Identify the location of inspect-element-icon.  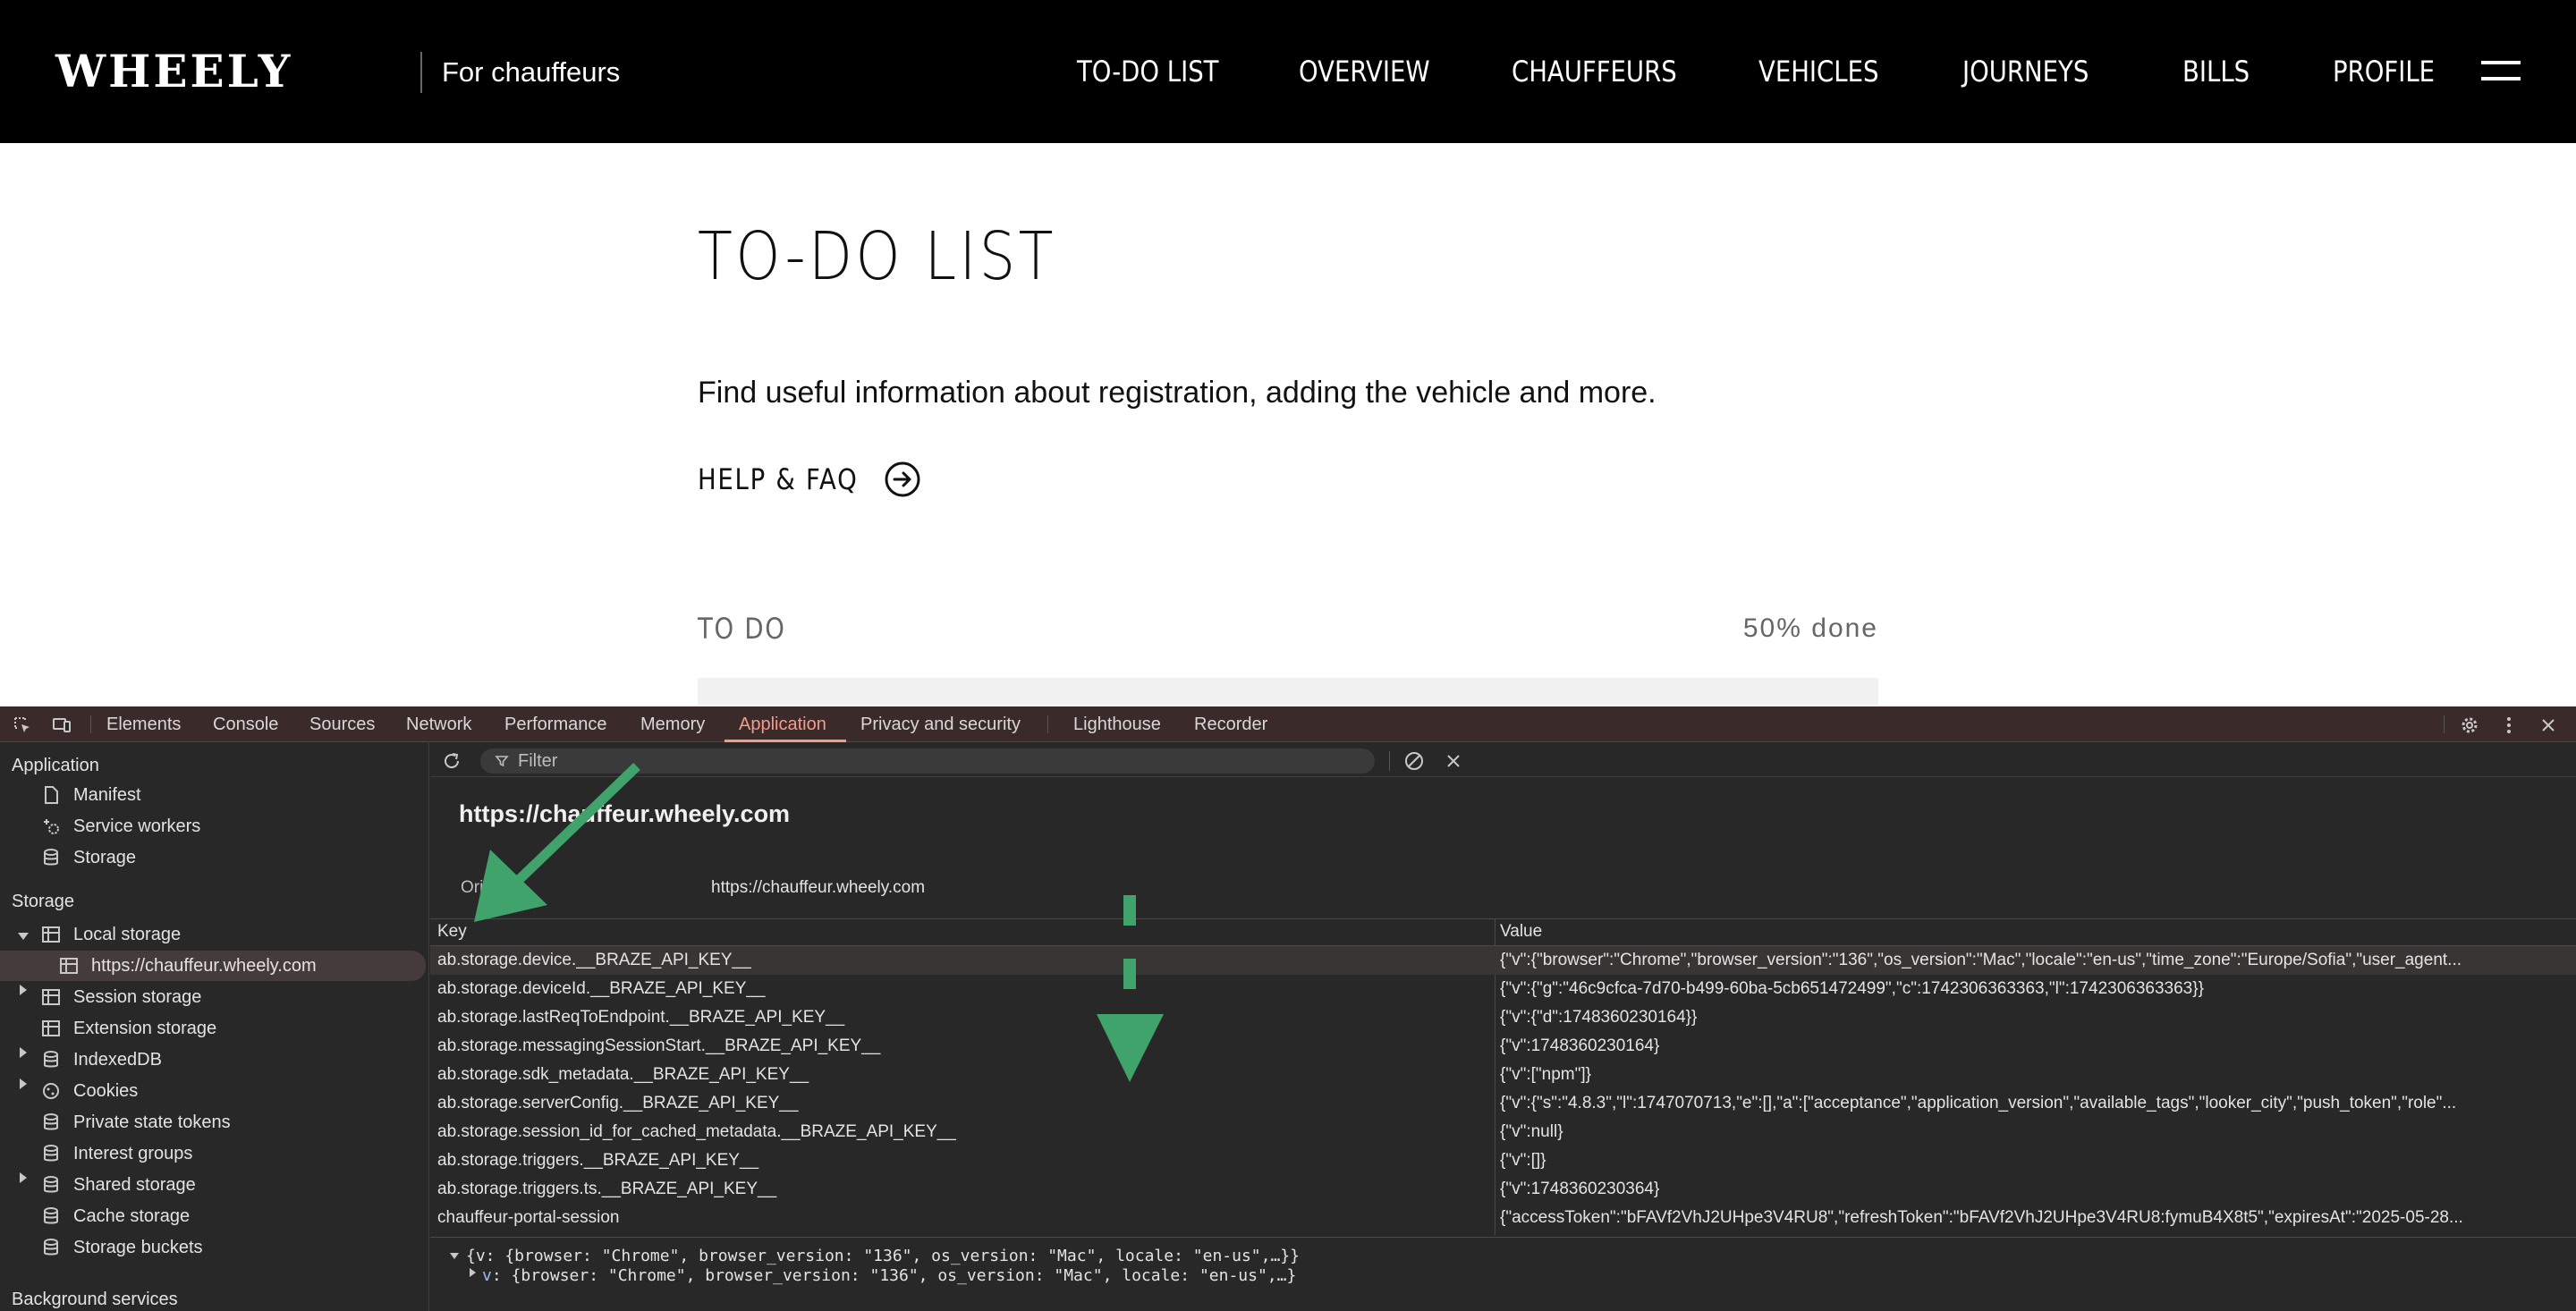
(22, 725).